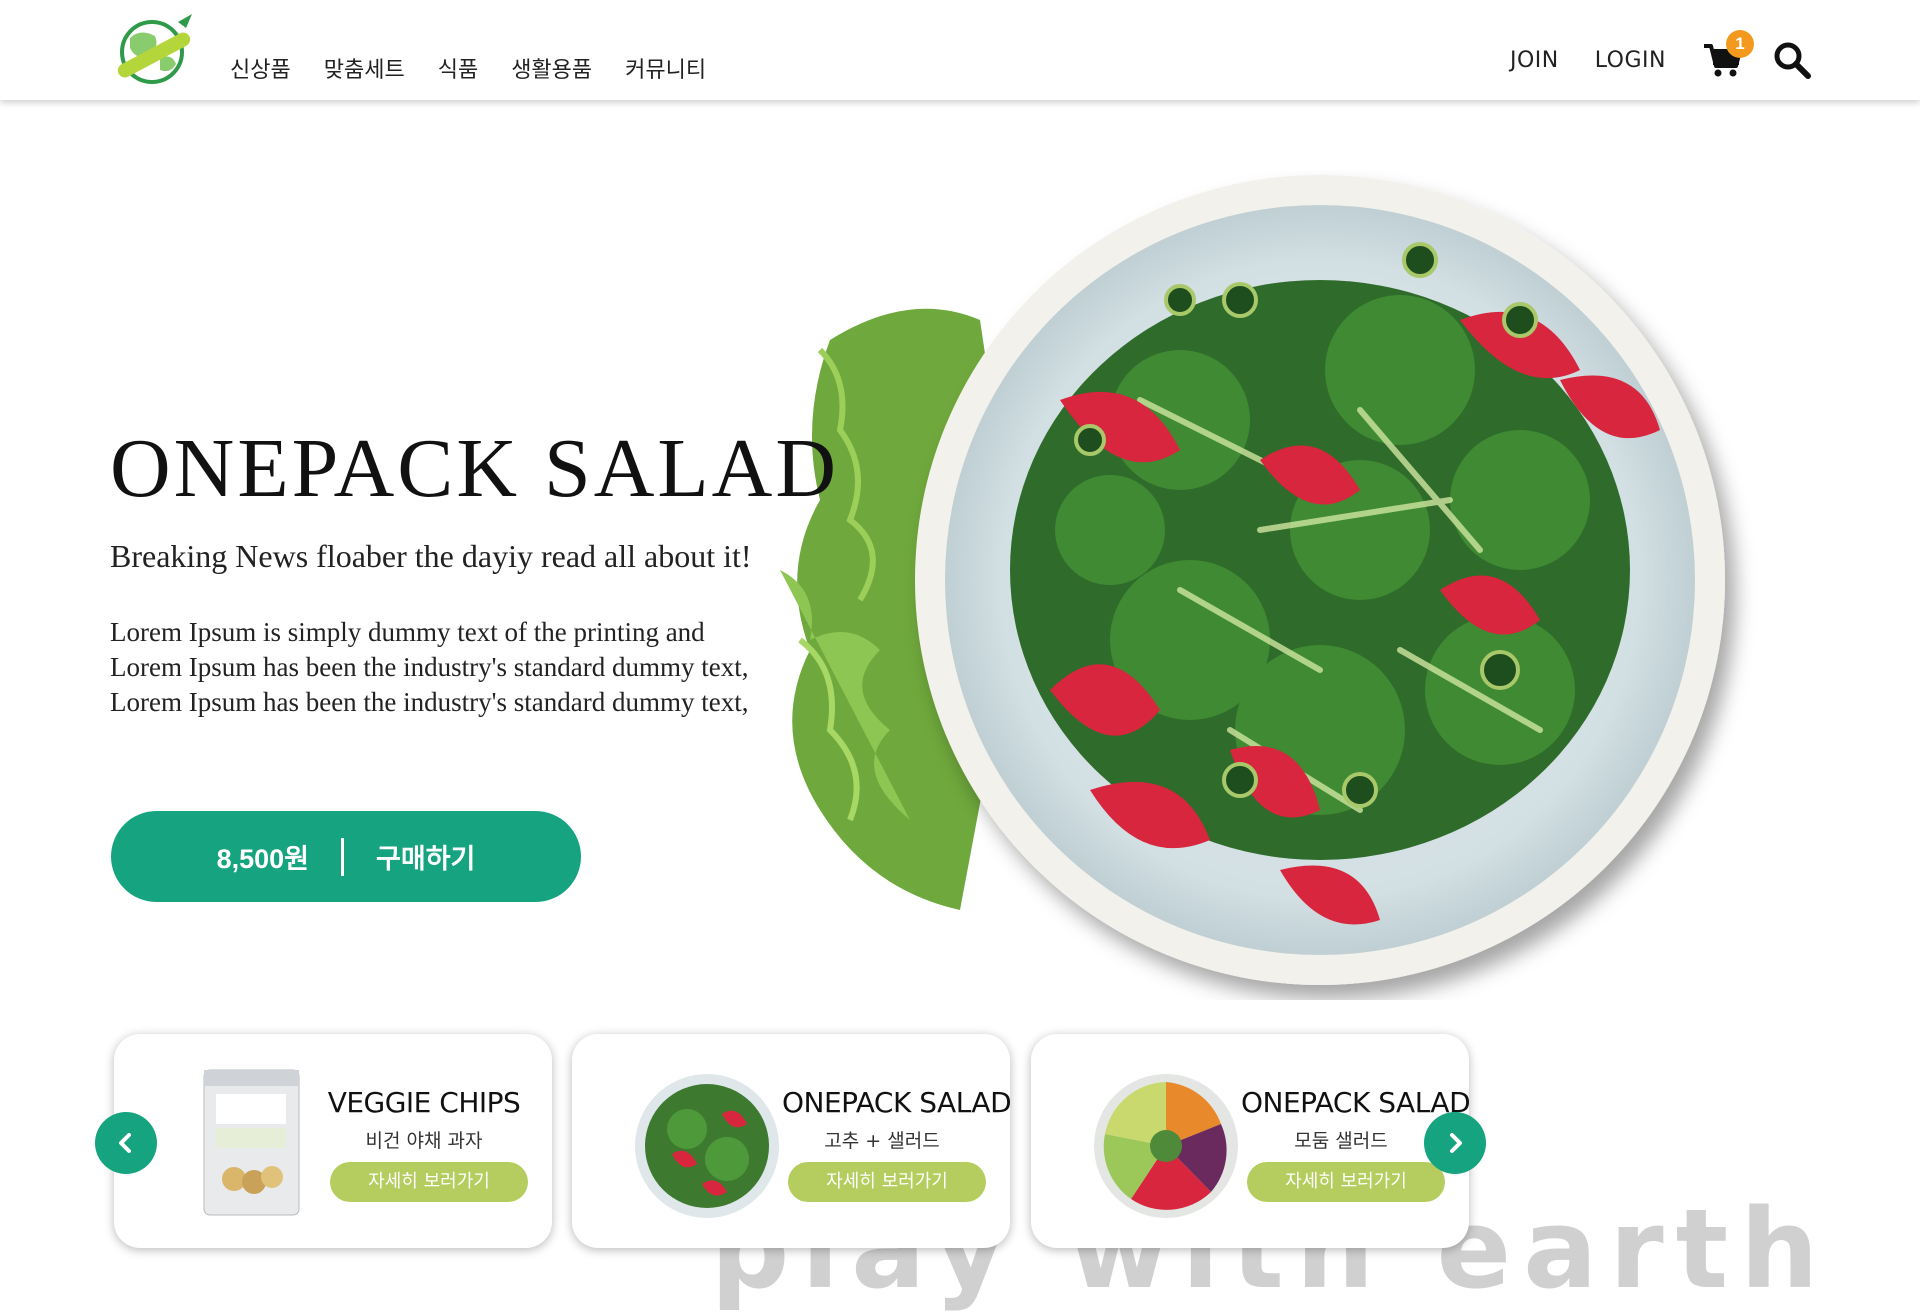  What do you see at coordinates (1166, 1146) in the screenshot?
I see `mixed-salad-image` at bounding box center [1166, 1146].